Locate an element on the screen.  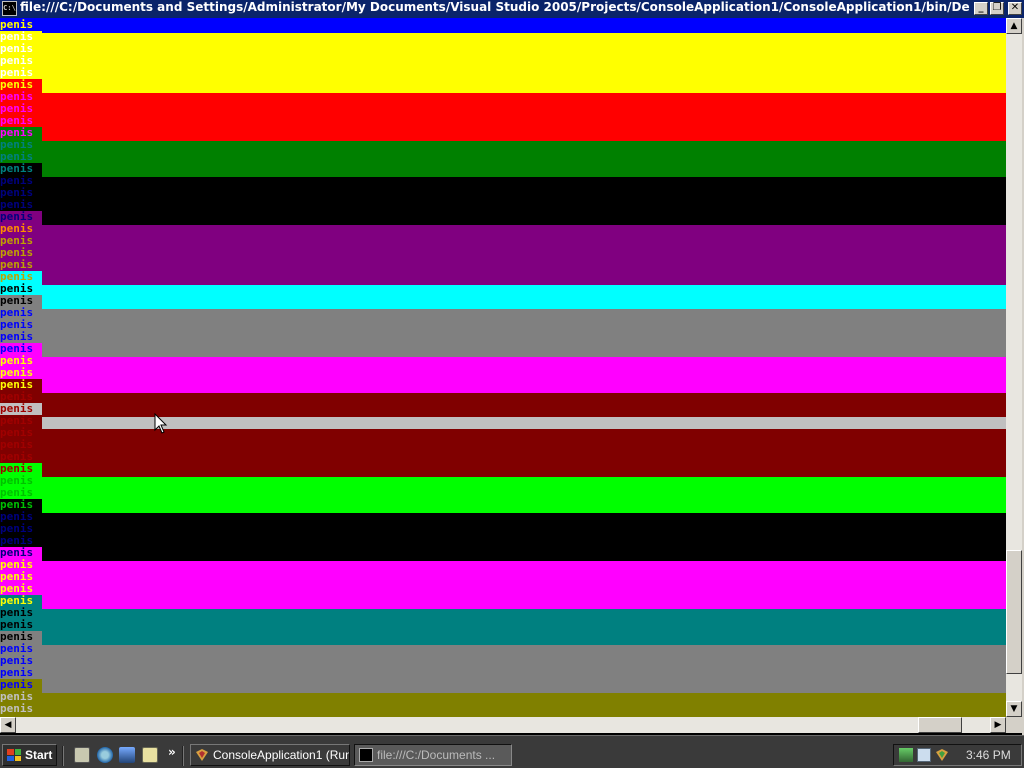
minimize-icon: _ is located at coordinates (981, 7).